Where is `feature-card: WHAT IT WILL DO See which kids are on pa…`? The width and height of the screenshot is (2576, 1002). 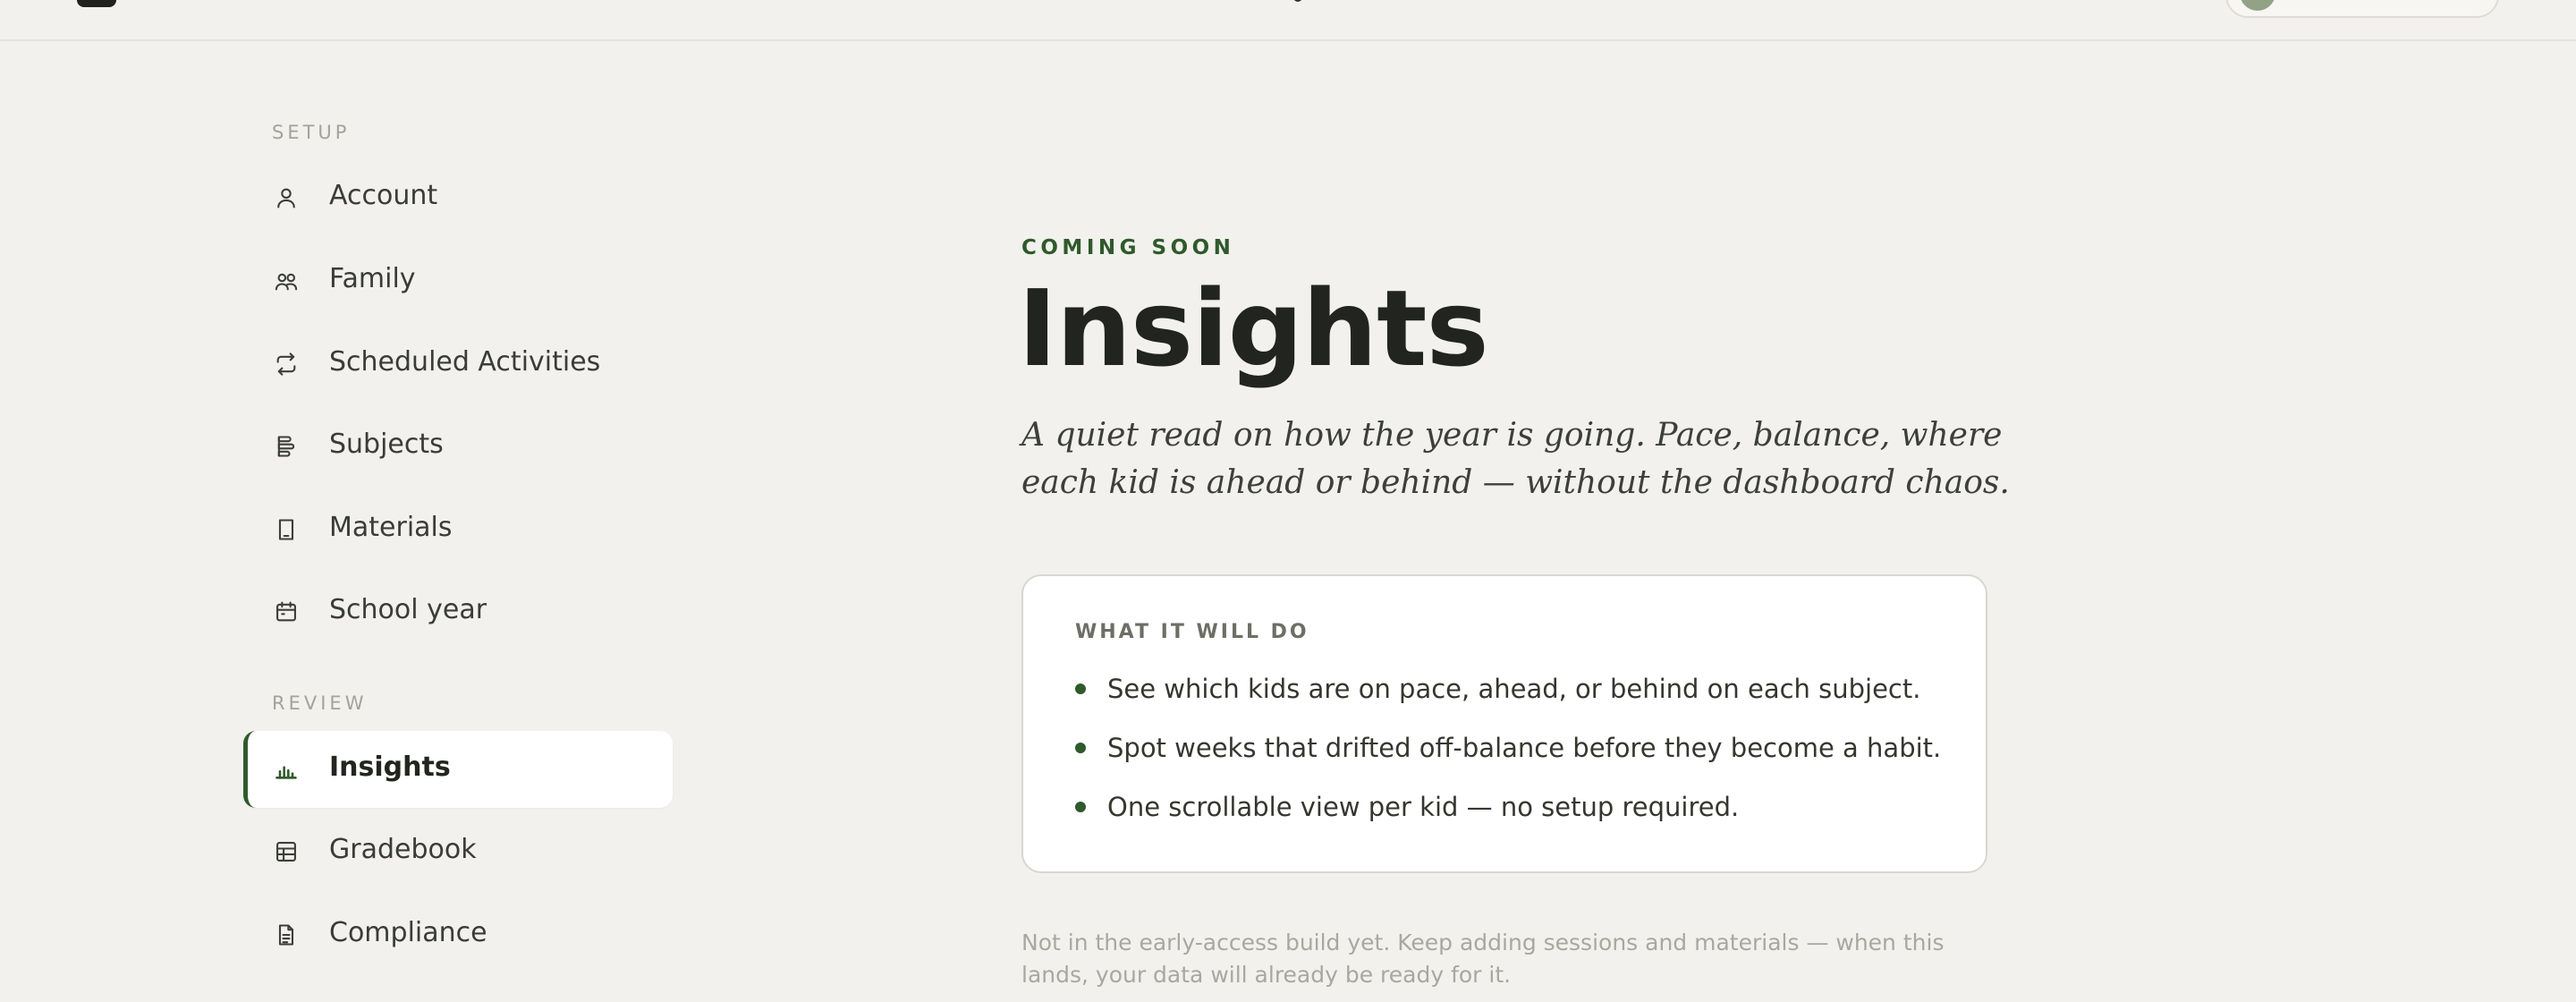 feature-card: WHAT IT WILL DO See which kids are on pa… is located at coordinates (1504, 723).